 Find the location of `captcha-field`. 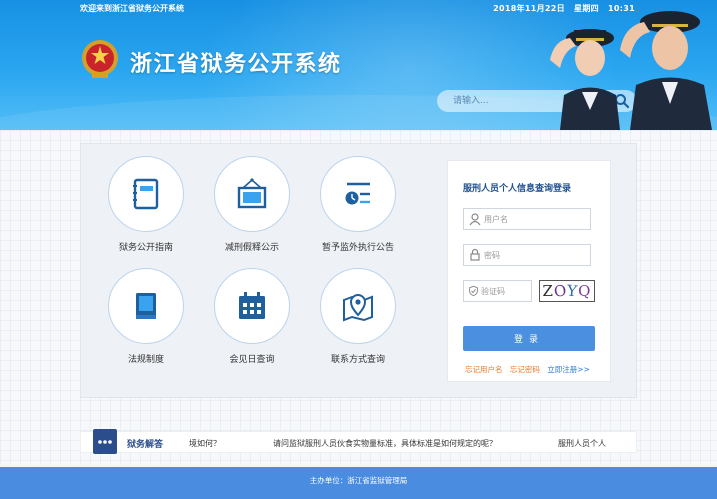

captcha-field is located at coordinates (497, 291).